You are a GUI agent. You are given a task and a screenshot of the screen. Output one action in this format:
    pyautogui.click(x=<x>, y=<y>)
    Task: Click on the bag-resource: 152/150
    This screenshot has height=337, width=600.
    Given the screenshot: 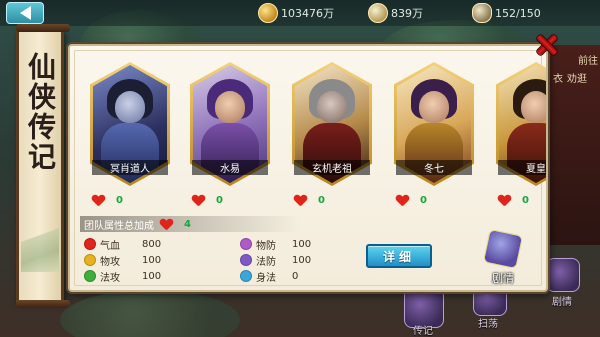 What is the action you would take?
    pyautogui.click(x=506, y=13)
    